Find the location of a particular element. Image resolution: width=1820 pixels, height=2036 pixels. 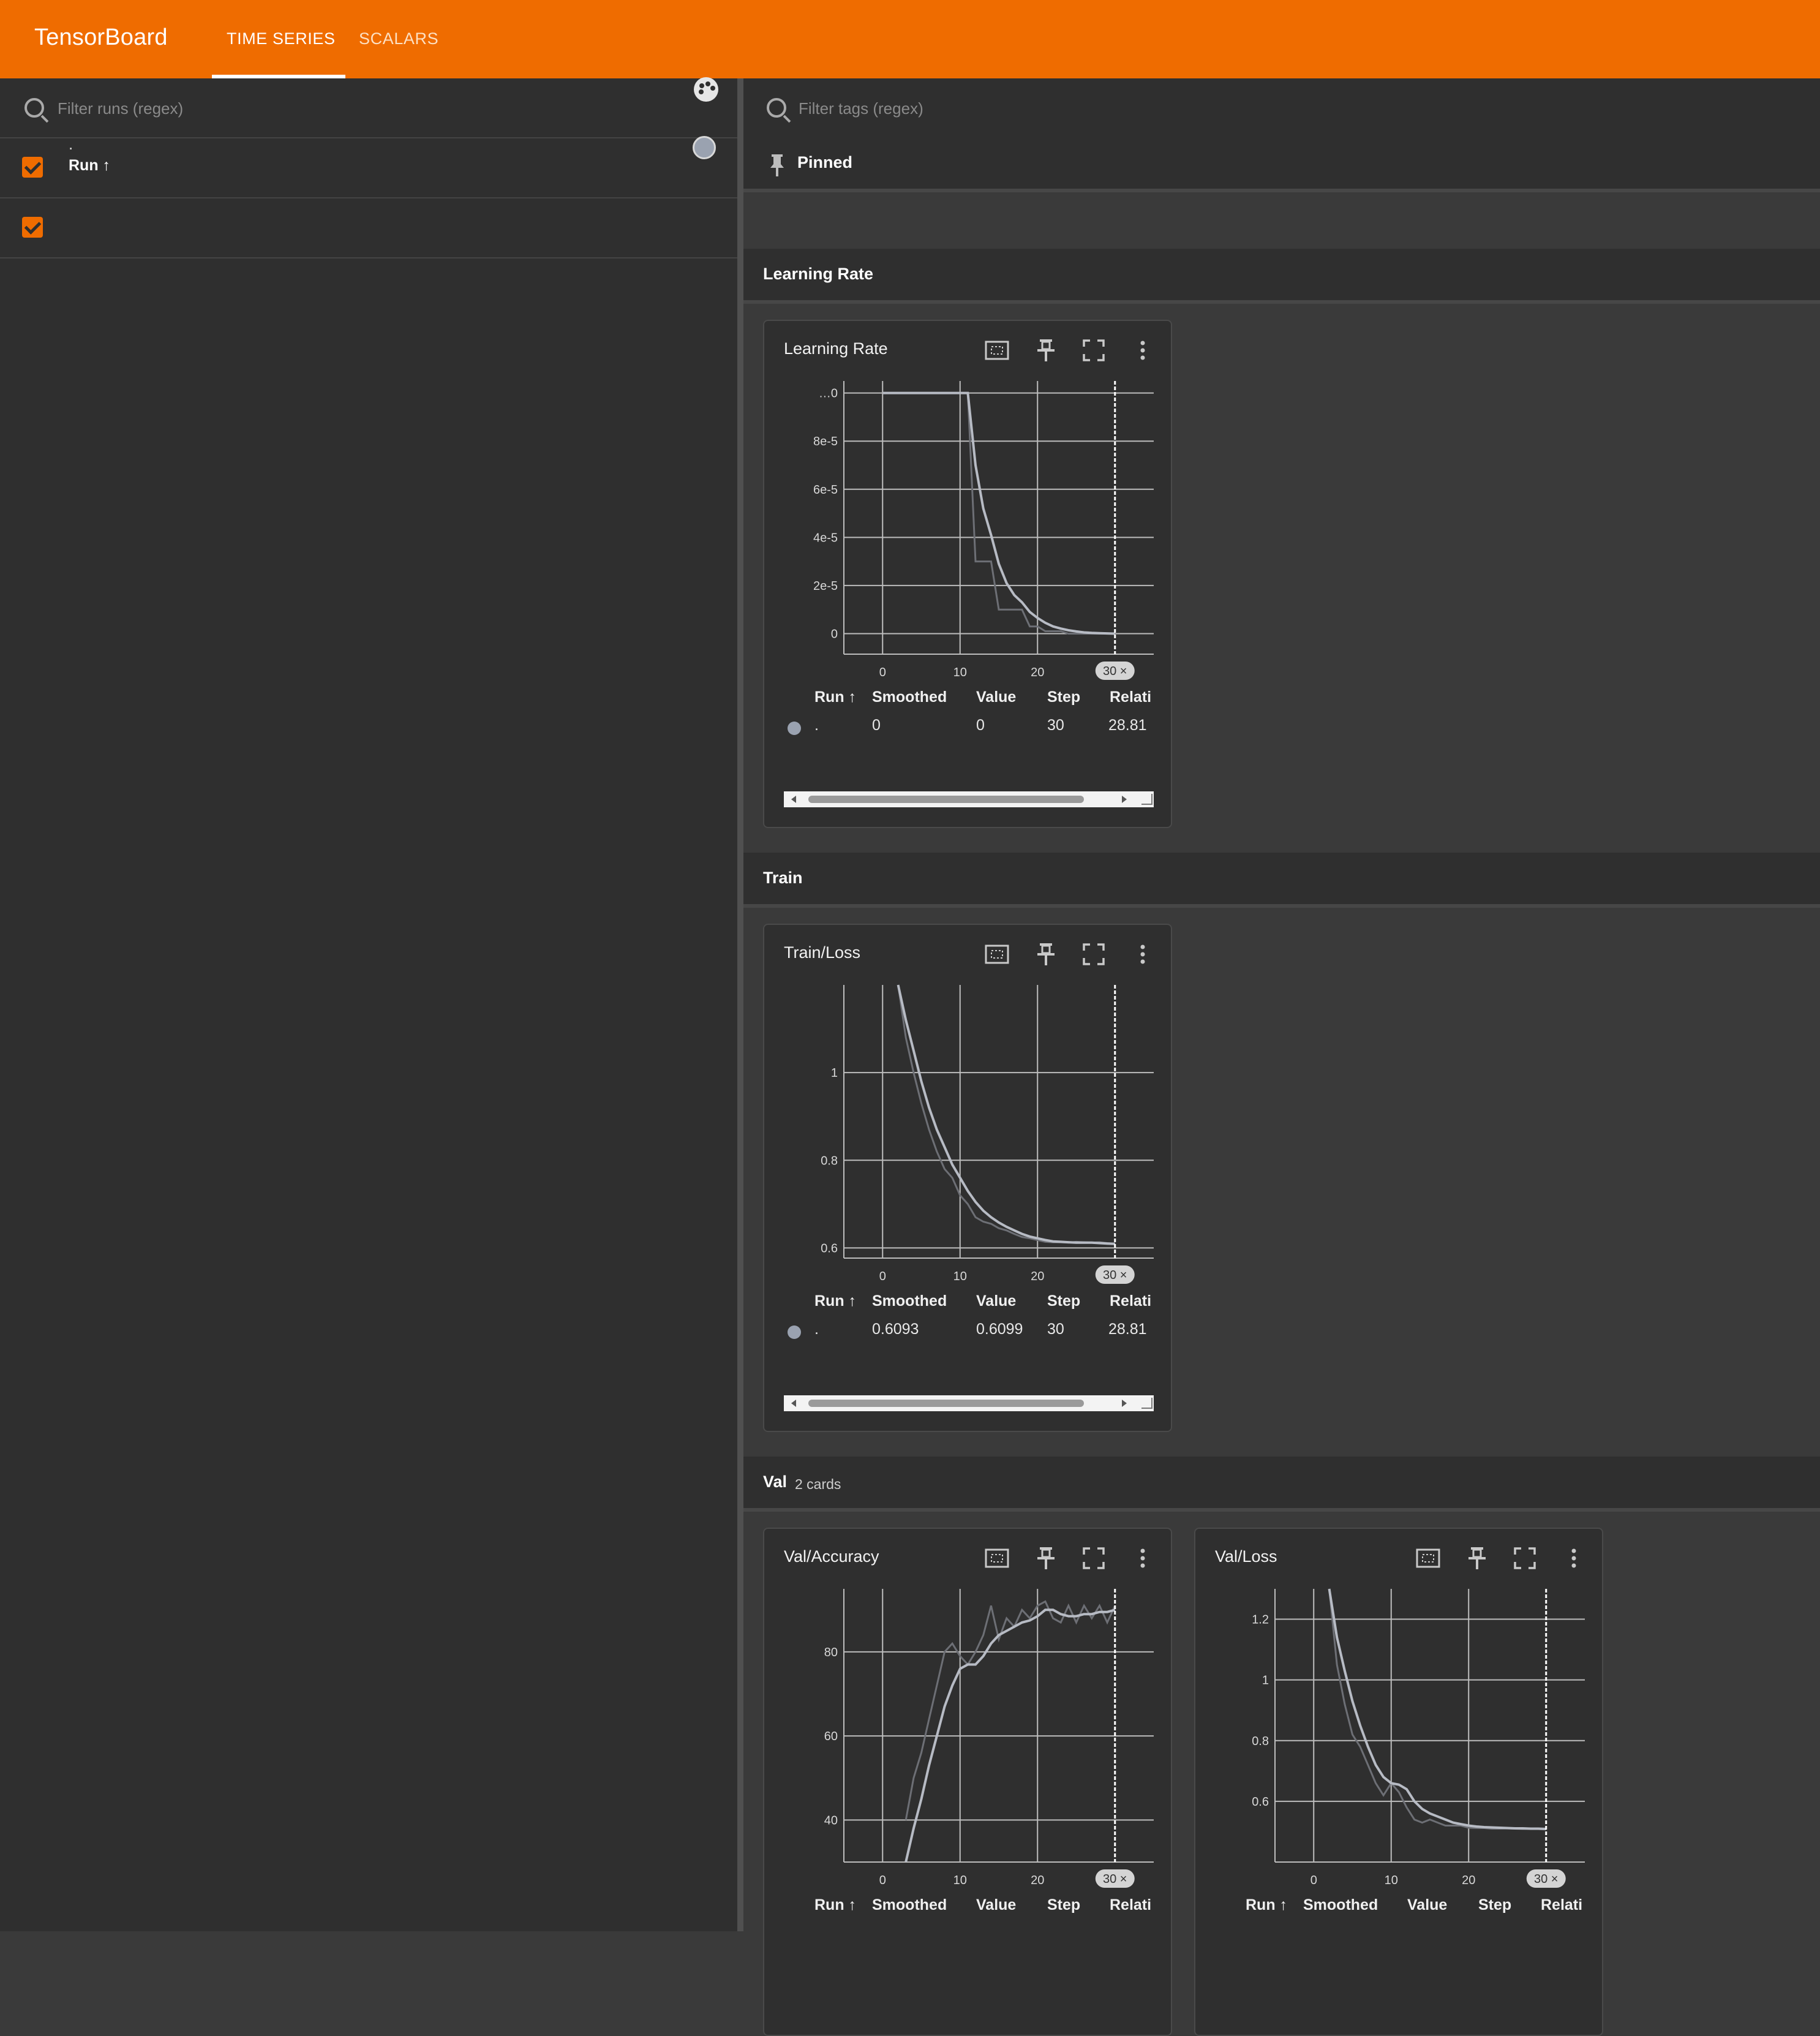

tags-filter-row is located at coordinates (1282, 108).